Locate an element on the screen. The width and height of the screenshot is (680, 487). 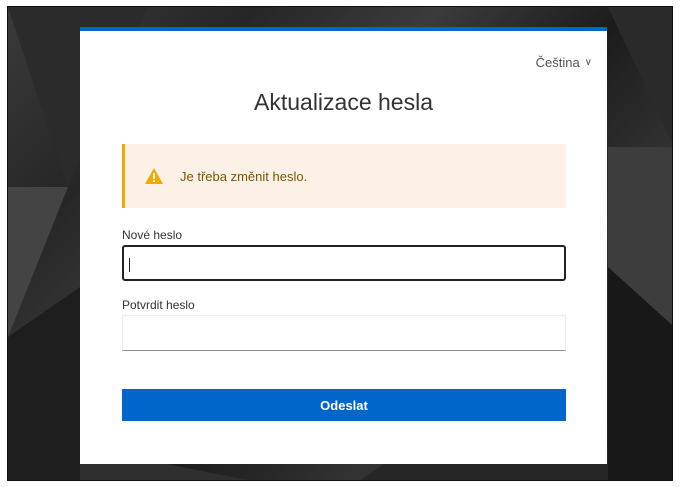
chevron-down-icon: ∨ is located at coordinates (588, 62).